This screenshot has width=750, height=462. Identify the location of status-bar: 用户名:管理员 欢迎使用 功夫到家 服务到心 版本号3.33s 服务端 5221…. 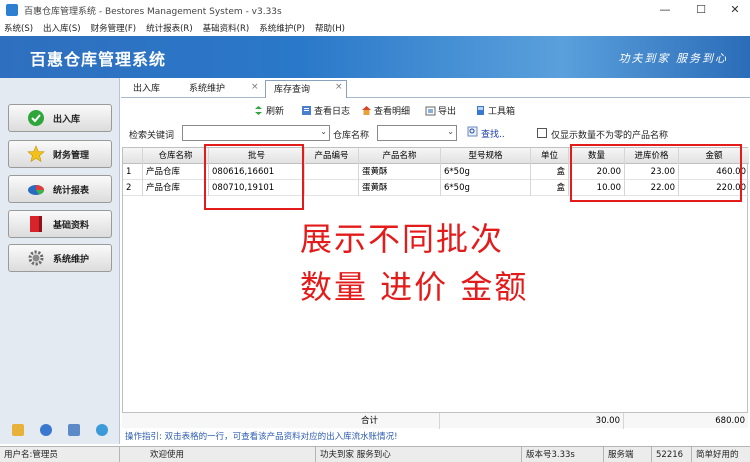
(375, 454).